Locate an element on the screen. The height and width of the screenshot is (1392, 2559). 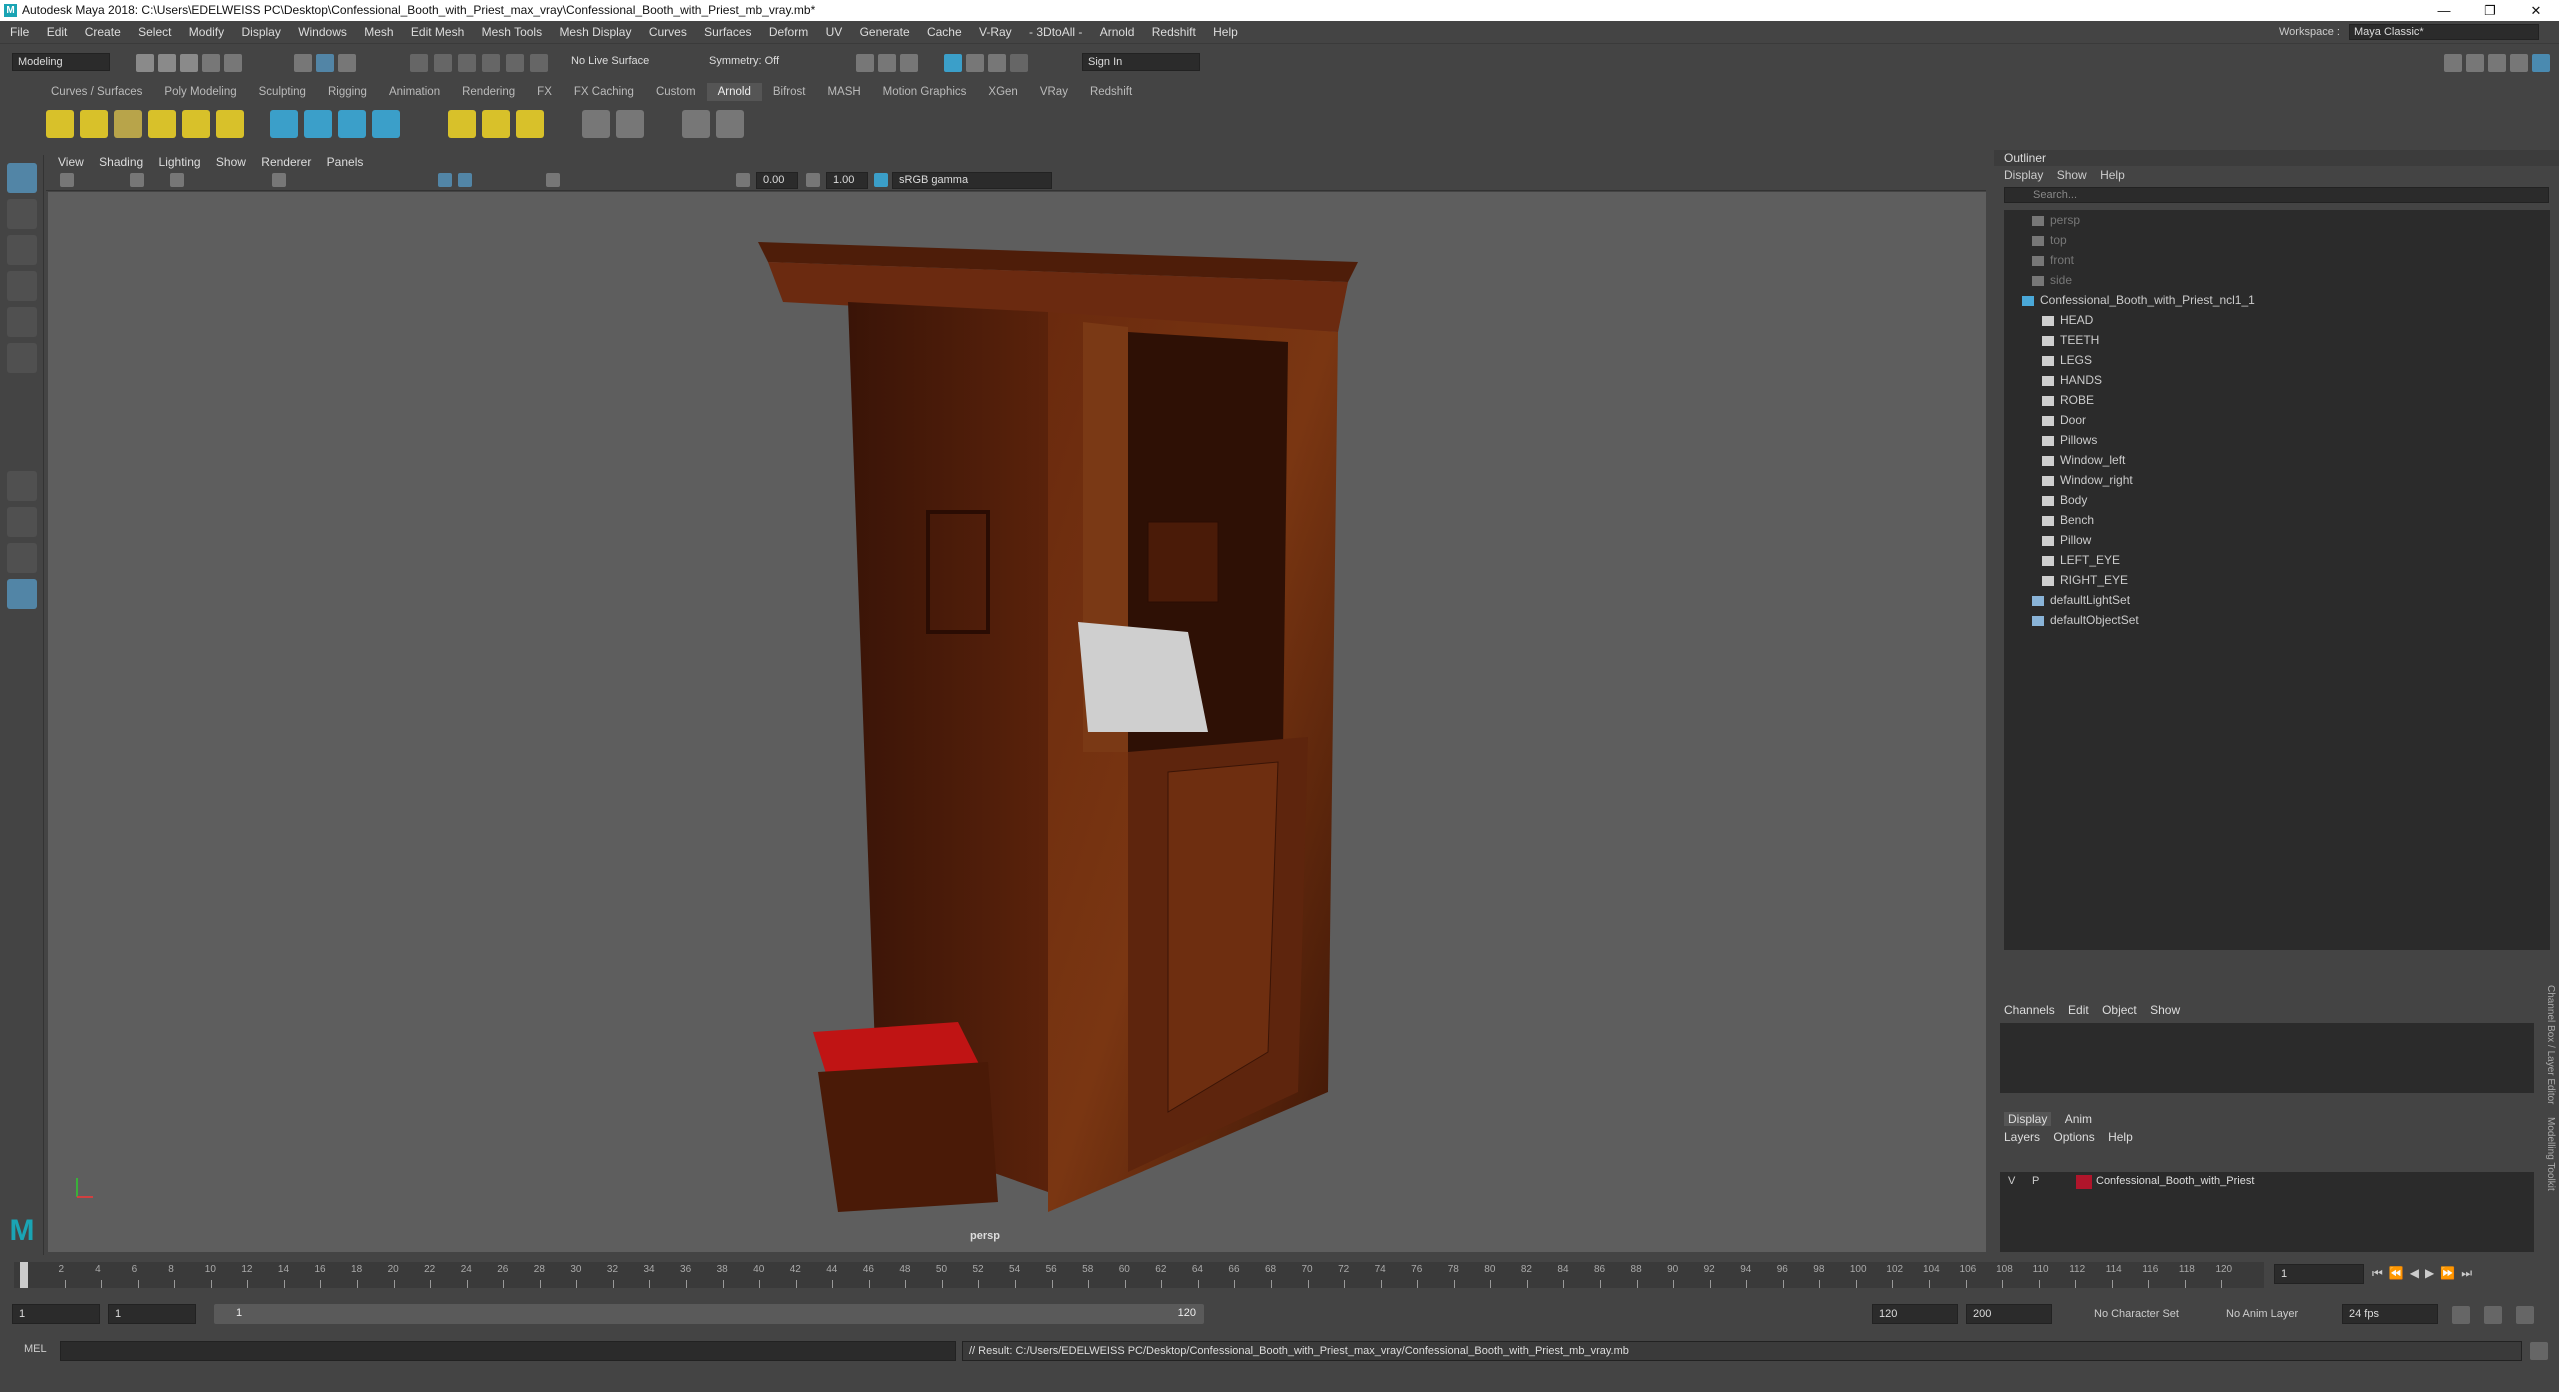
select-hierarchy-icon is located at coordinates (303, 63).